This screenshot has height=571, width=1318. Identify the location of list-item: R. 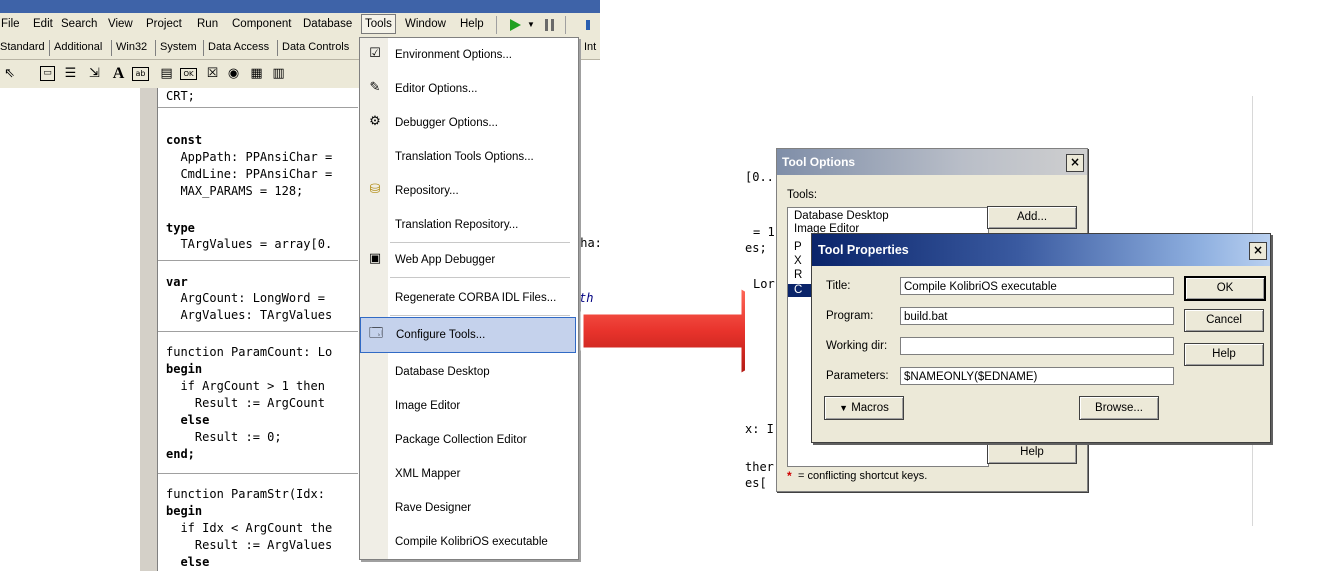
(798, 275).